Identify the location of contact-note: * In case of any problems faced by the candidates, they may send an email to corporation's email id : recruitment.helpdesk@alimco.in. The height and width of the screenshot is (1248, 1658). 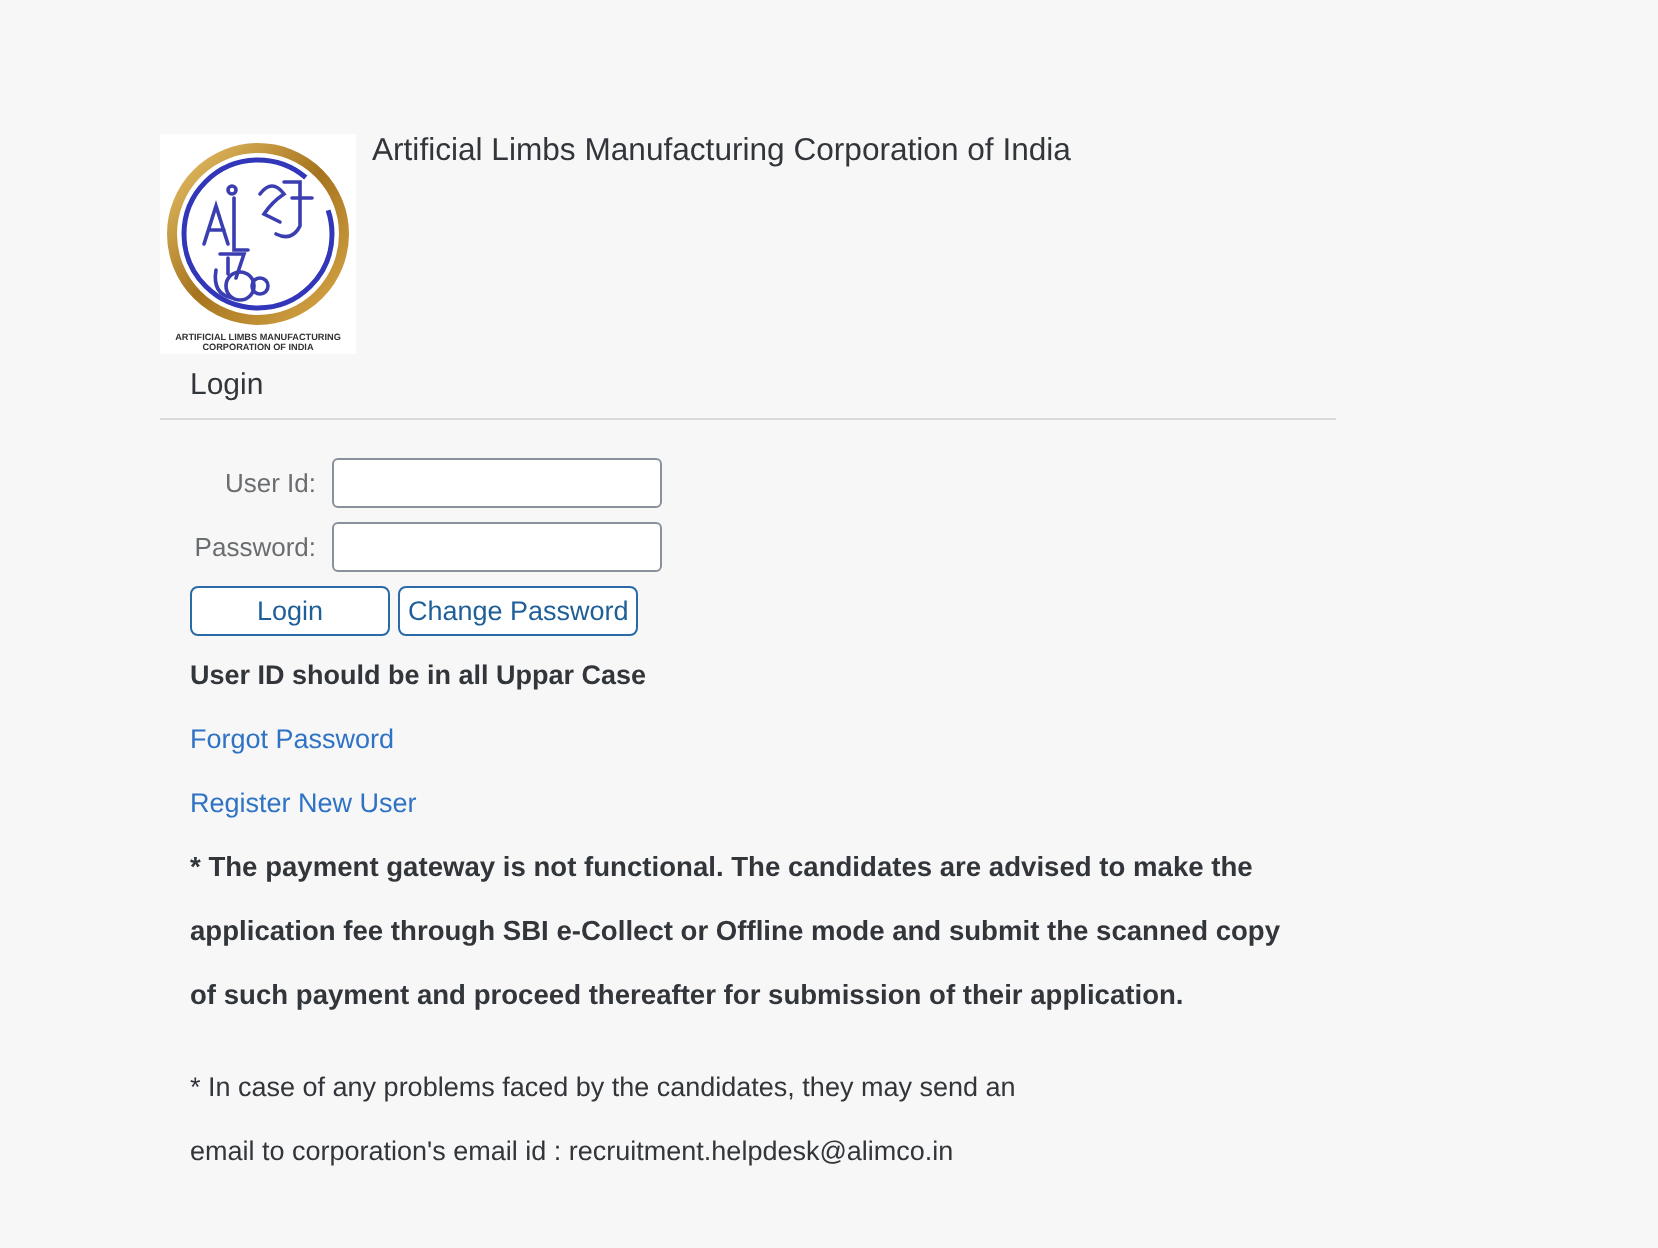
(604, 1120).